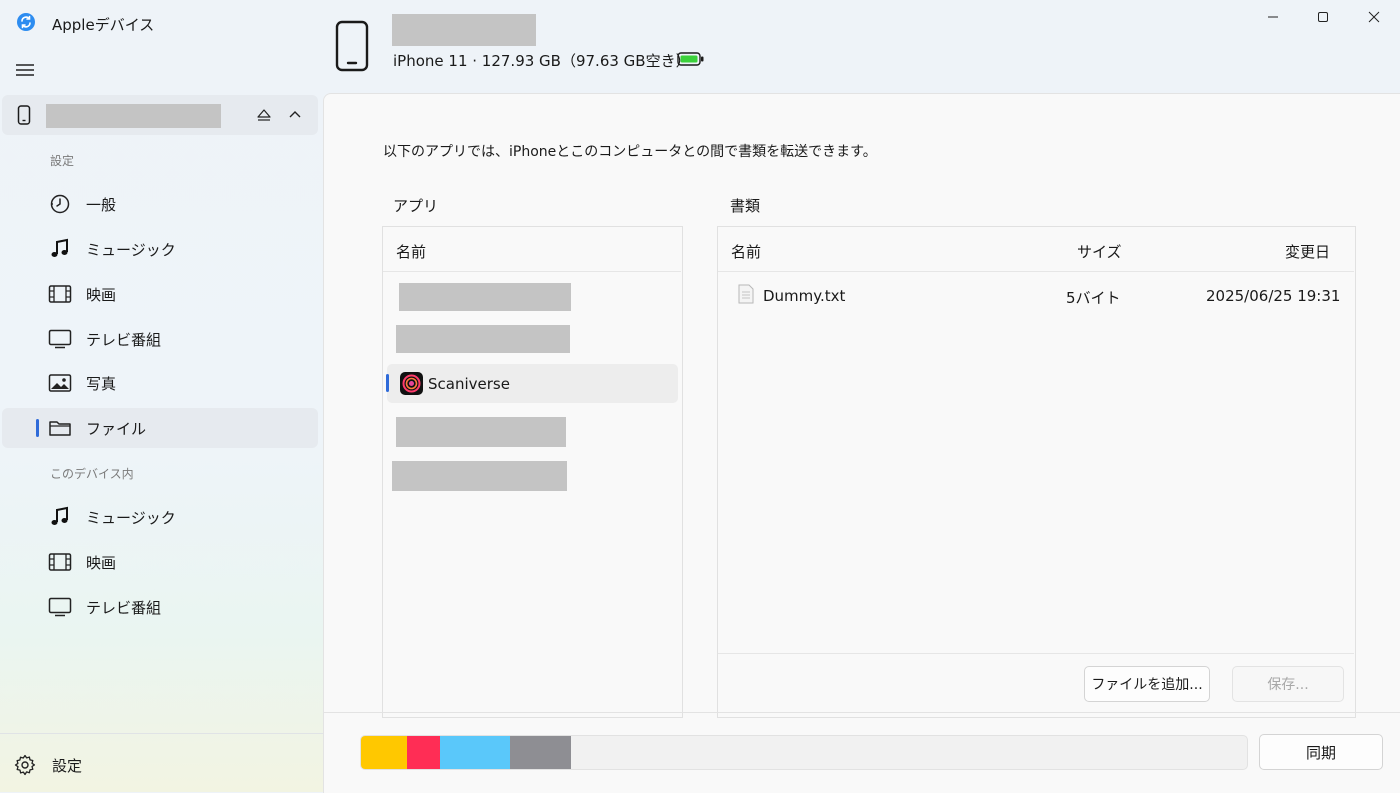 This screenshot has width=1400, height=793. Describe the element at coordinates (37, 428) in the screenshot. I see `active-indicator` at that location.